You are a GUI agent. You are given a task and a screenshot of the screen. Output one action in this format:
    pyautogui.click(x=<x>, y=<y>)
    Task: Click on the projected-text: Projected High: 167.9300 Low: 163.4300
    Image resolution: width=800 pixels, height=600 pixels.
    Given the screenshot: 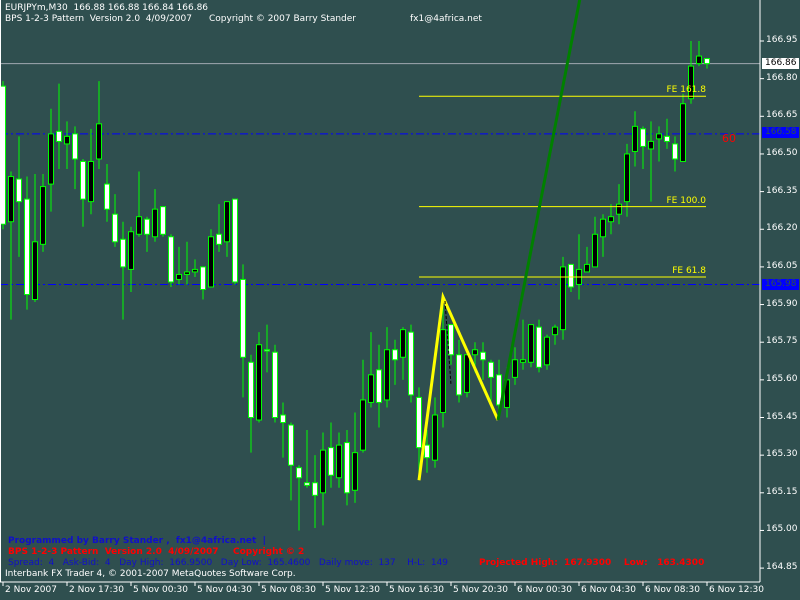 What is the action you would take?
    pyautogui.click(x=592, y=563)
    